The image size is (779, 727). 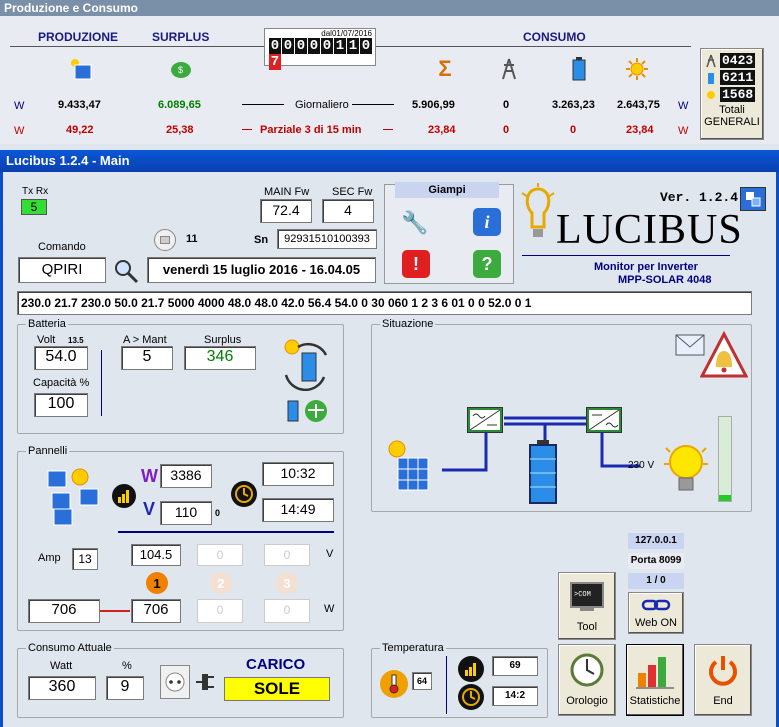 What do you see at coordinates (124, 496) in the screenshot?
I see `power-gauge-icon` at bounding box center [124, 496].